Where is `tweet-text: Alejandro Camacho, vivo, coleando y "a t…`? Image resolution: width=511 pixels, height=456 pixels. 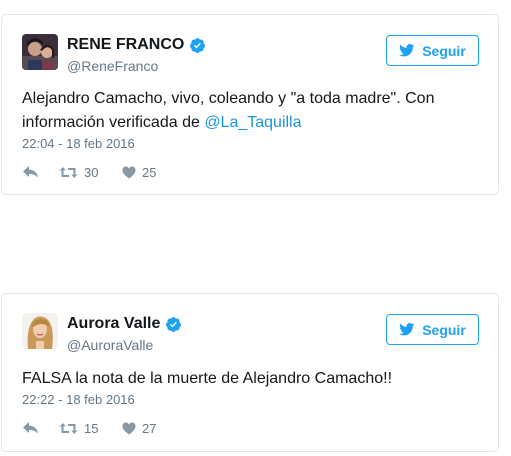
tweet-text: Alejandro Camacho, vivo, coleando y "a t… is located at coordinates (250, 111).